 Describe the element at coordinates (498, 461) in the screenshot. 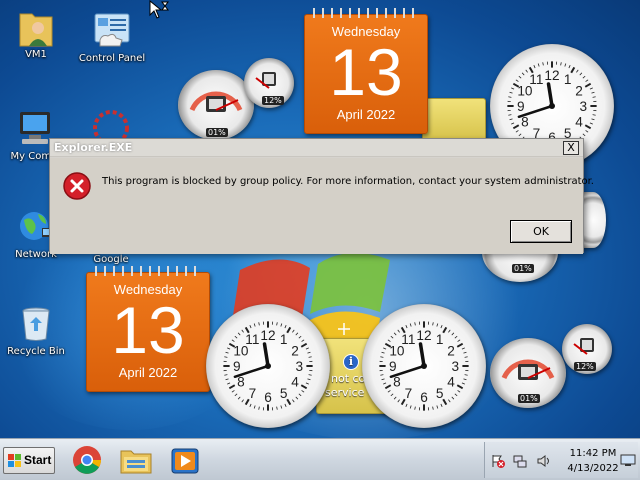

I see `action-center-flag-icon` at that location.